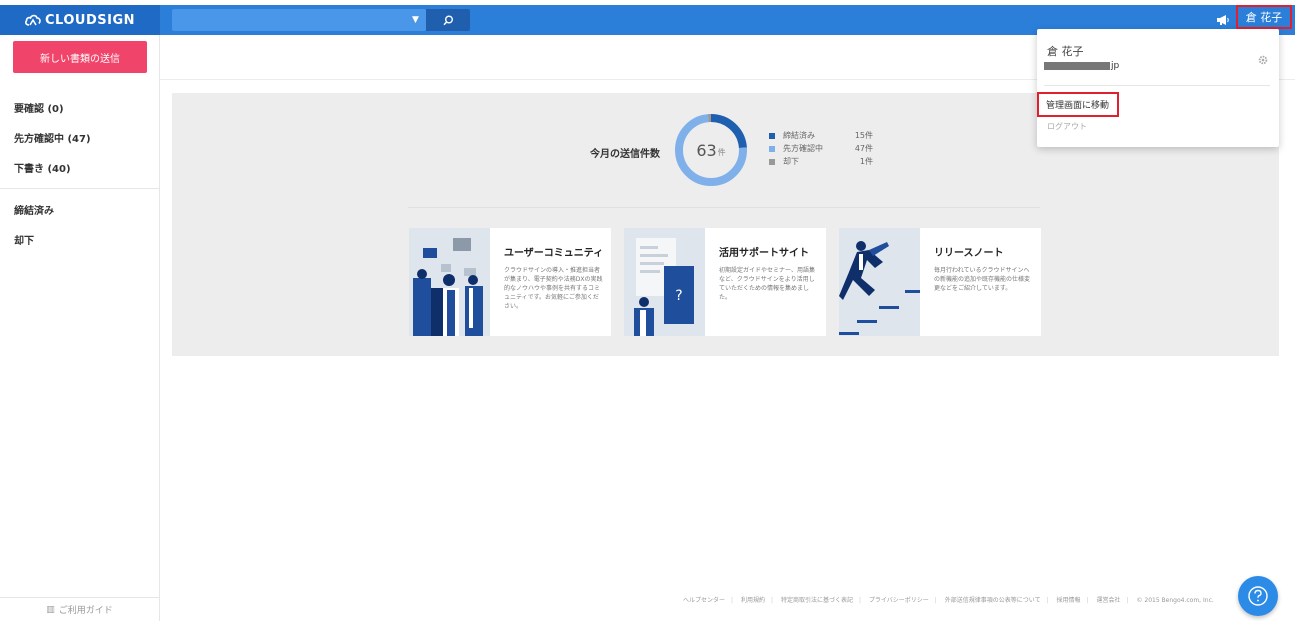 This screenshot has height=621, width=1295. What do you see at coordinates (803, 148) in the screenshot?
I see `legend-name: 先方確認中` at bounding box center [803, 148].